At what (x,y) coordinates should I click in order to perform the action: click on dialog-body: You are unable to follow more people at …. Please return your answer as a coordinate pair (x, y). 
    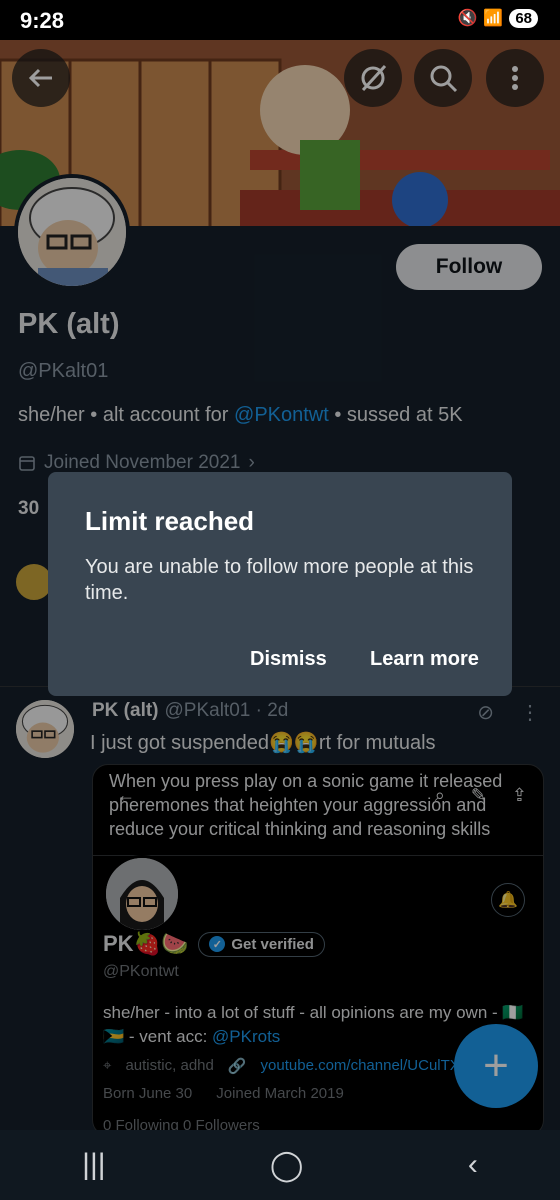
    Looking at the image, I should click on (279, 580).